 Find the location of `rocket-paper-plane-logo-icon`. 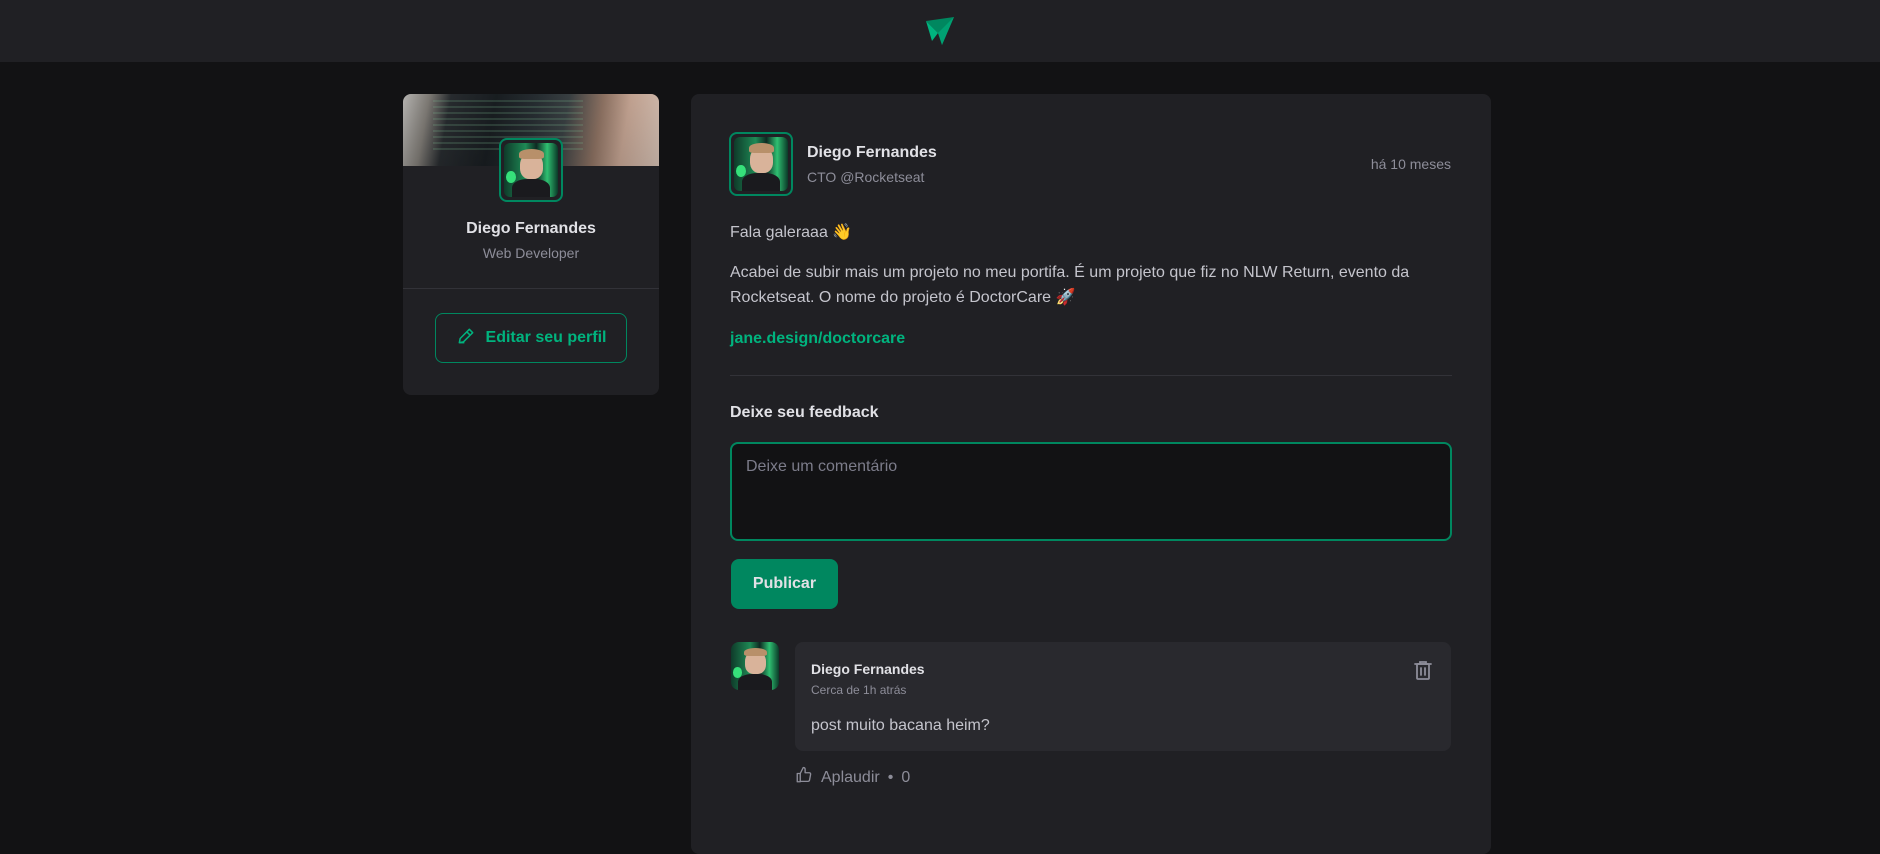

rocket-paper-plane-logo-icon is located at coordinates (940, 31).